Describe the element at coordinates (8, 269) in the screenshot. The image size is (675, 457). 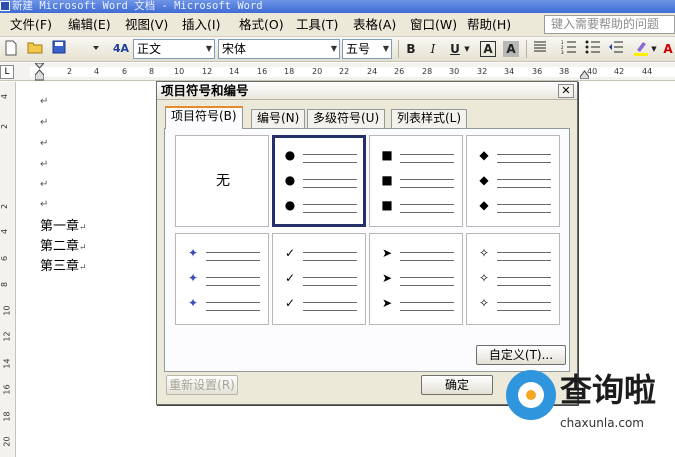
I see `vertical-ruler: 4 2 2 4 6 8 10 12 14 16 18 20` at that location.